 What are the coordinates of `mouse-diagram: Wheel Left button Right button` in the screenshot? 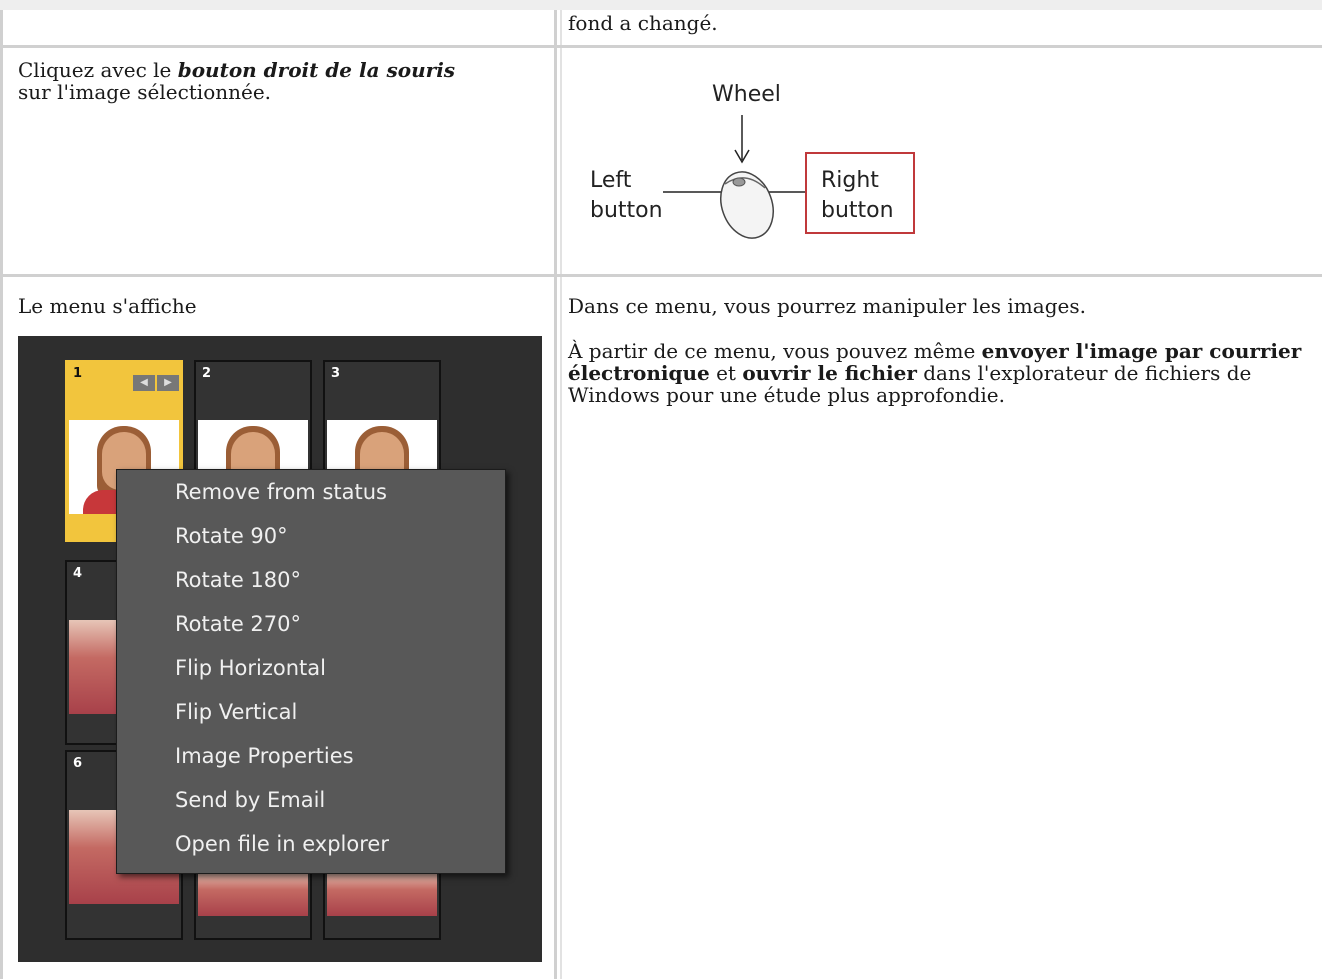 It's located at (755, 165).